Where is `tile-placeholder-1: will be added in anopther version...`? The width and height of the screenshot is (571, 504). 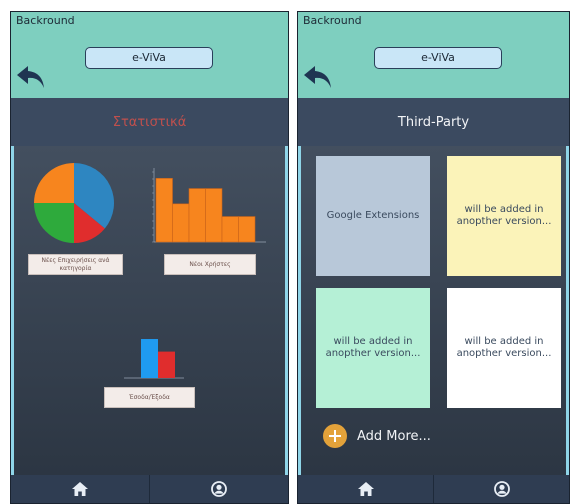 tile-placeholder-1: will be added in anopther version... is located at coordinates (504, 216).